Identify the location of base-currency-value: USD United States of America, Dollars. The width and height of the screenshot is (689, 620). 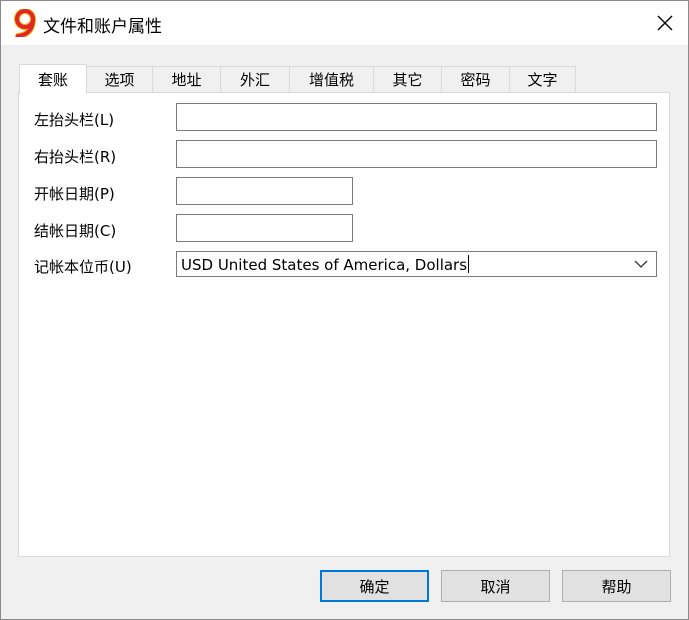
(325, 264).